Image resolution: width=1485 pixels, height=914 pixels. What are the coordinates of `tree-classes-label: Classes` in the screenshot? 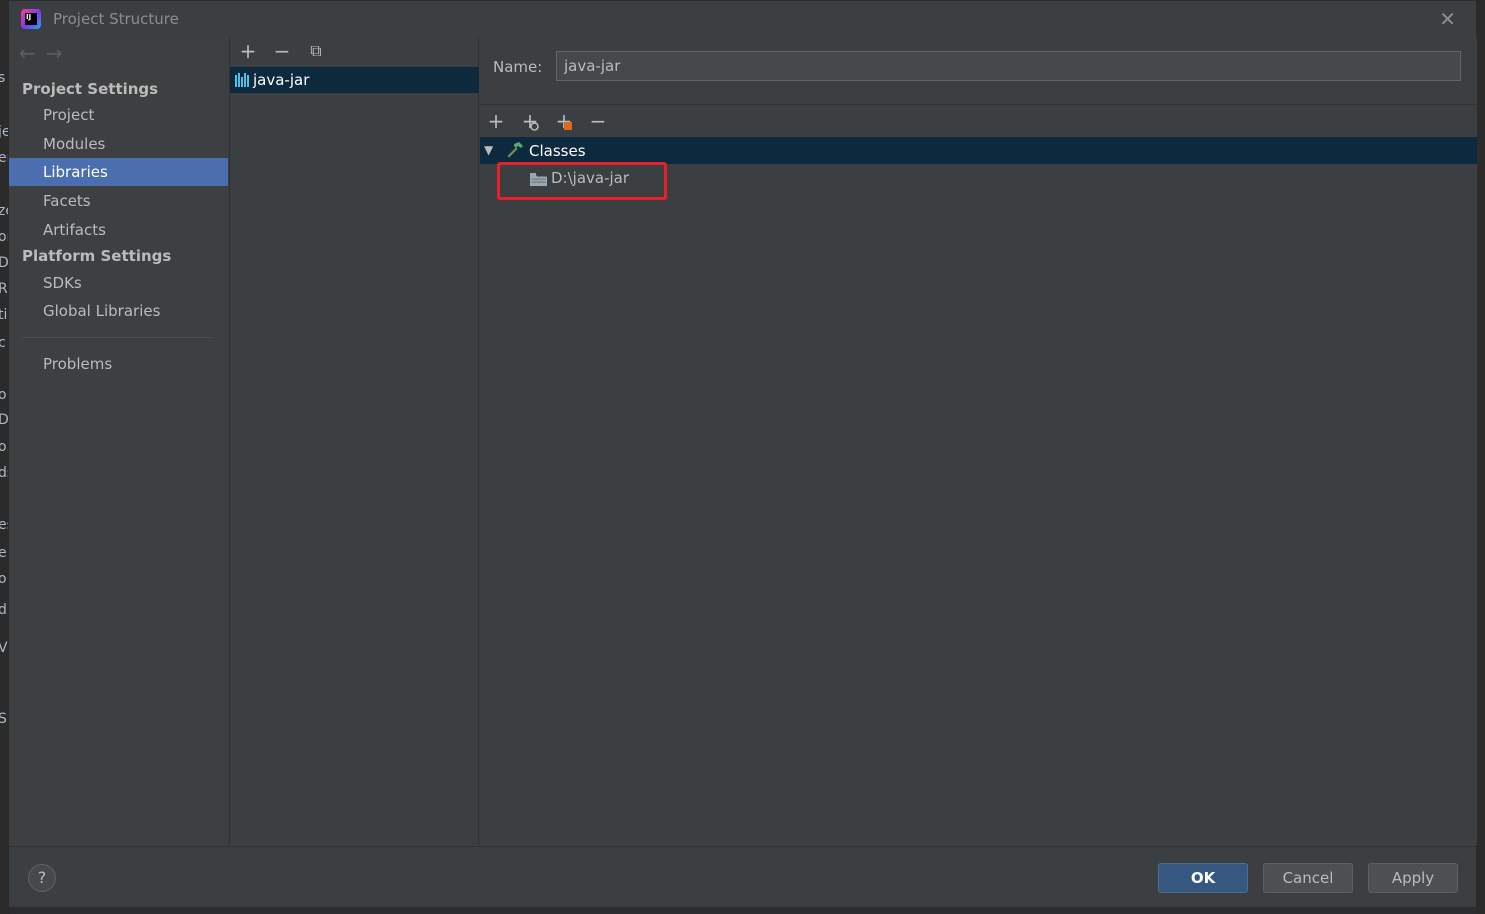 It's located at (557, 151).